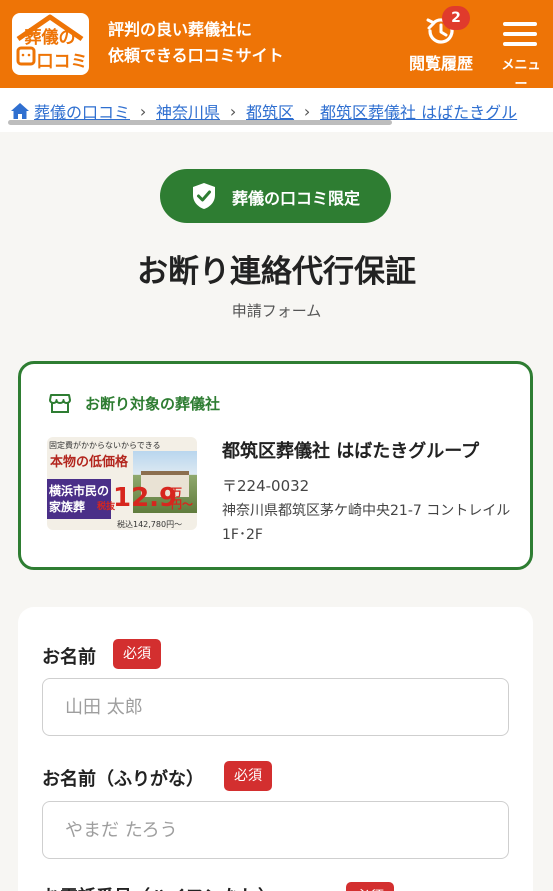  What do you see at coordinates (123, 779) in the screenshot?
I see `furigana-label: お名前（ふりがな）` at bounding box center [123, 779].